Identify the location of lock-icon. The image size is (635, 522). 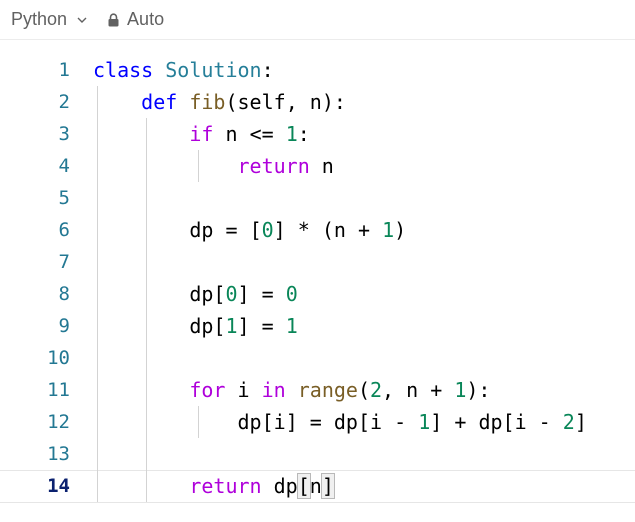
(113, 19).